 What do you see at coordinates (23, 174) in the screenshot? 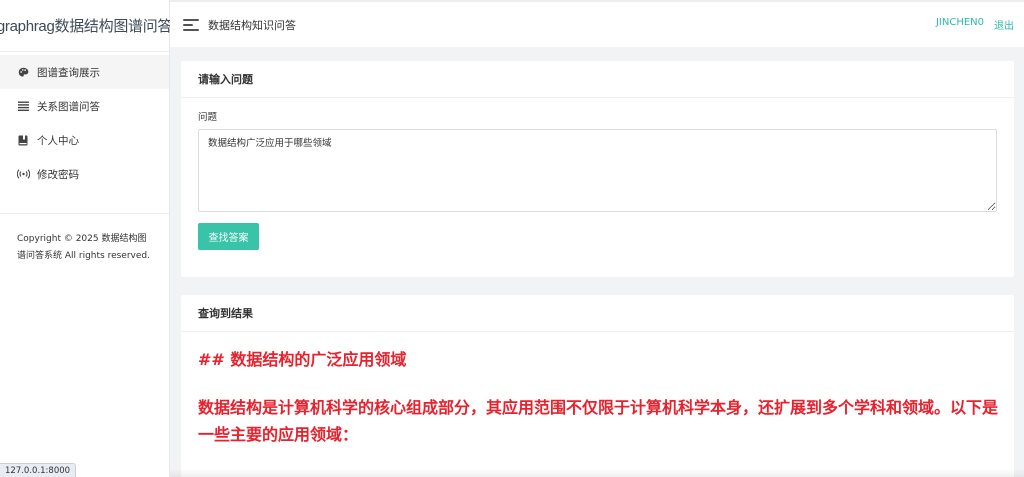
I see `broadcast-icon` at bounding box center [23, 174].